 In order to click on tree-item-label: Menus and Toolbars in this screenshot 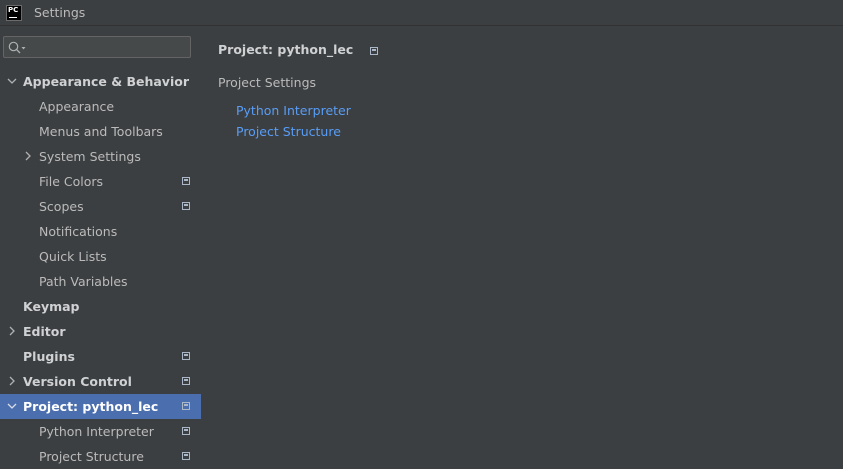, I will do `click(101, 131)`.